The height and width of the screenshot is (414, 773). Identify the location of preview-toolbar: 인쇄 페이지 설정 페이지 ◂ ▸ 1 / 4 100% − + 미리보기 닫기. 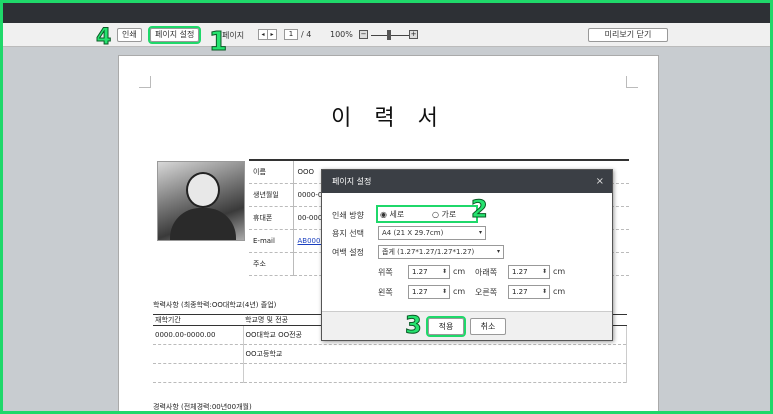
(386, 35).